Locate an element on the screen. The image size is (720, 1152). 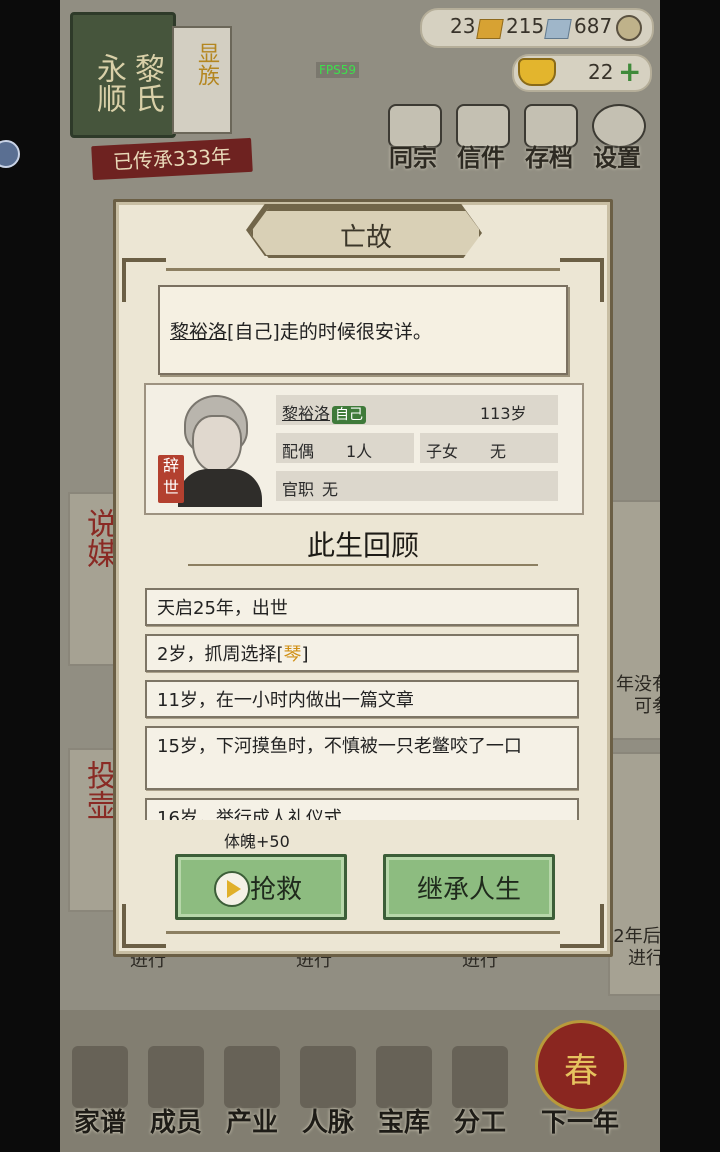
zhuazhou-choice: 琴 is located at coordinates (292, 654).